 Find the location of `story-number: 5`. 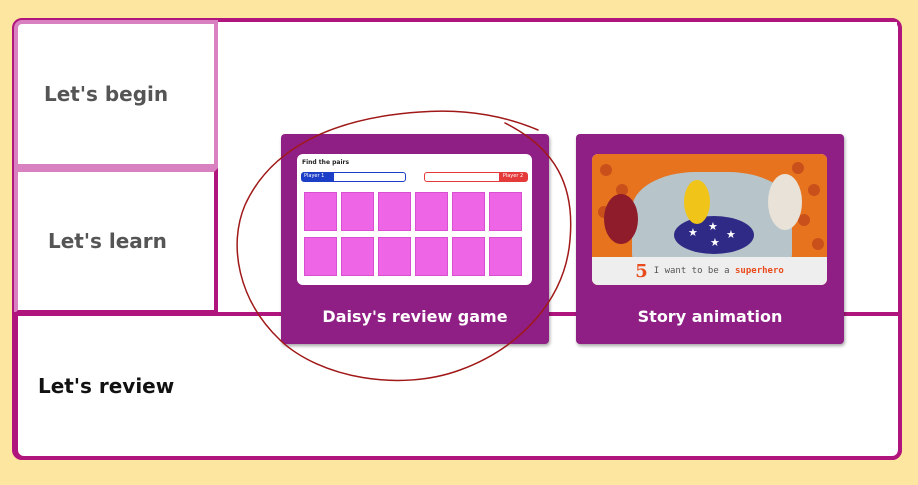

story-number: 5 is located at coordinates (641, 271).